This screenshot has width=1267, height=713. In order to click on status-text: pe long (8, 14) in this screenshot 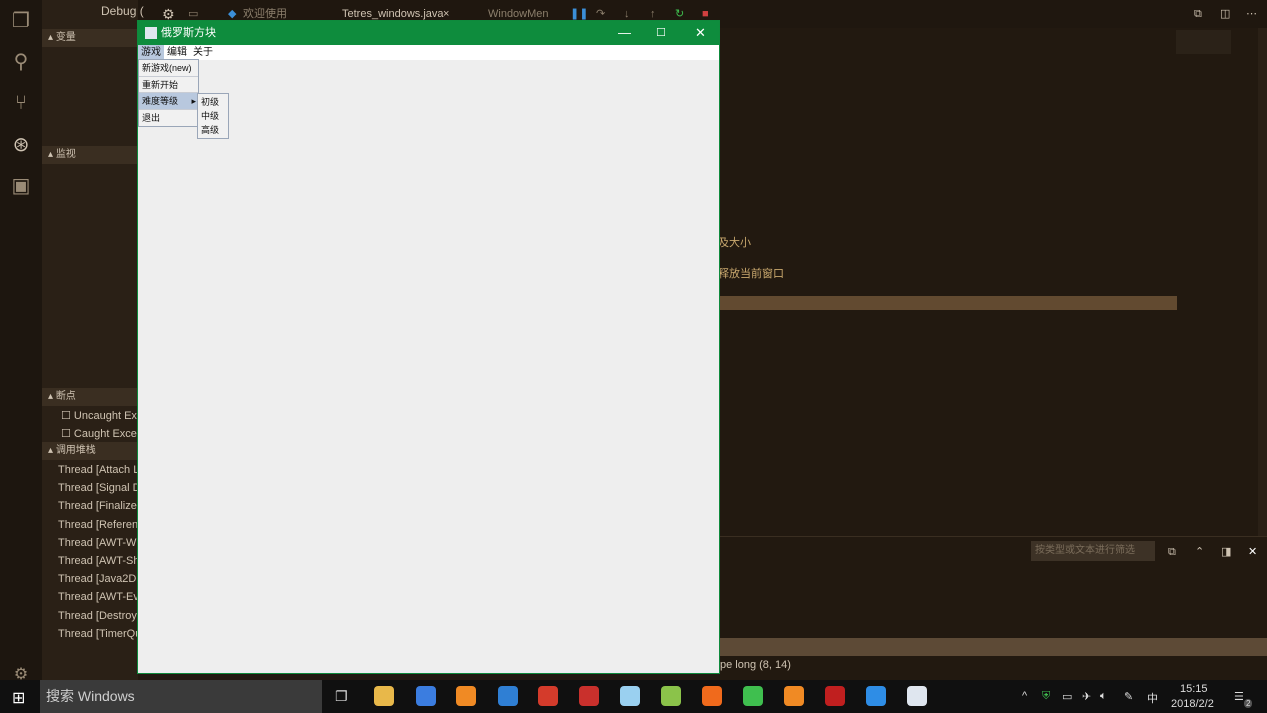, I will do `click(755, 665)`.